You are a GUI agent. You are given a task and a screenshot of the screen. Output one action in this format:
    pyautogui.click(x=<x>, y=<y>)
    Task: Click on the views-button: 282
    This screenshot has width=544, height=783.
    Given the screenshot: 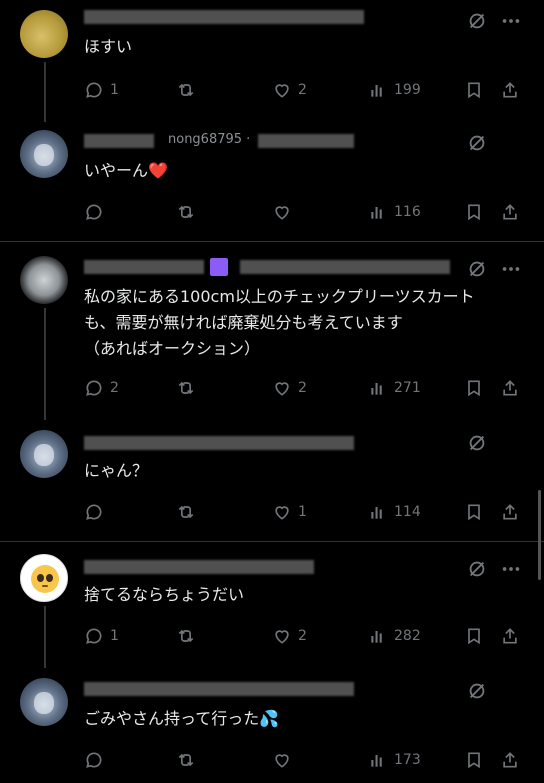 What is the action you would take?
    pyautogui.click(x=394, y=636)
    